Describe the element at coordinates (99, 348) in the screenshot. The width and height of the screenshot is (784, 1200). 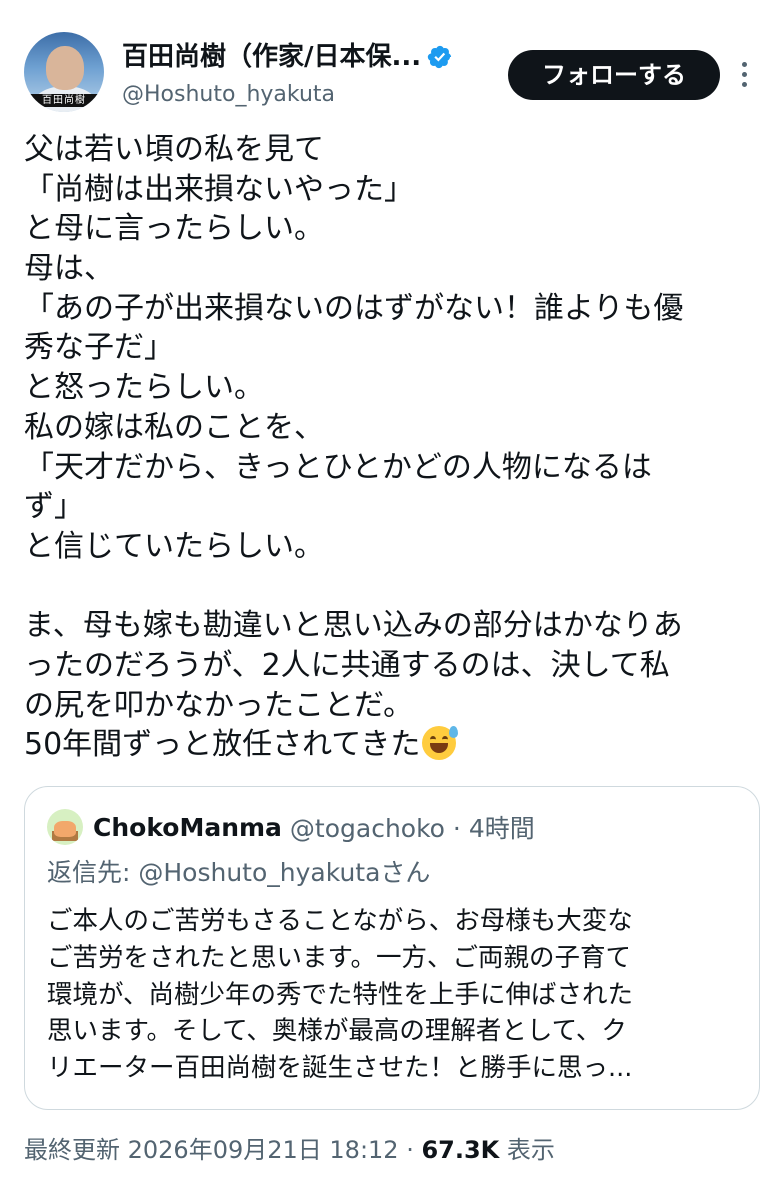
I see `tweet-text-line: 秀な子だ」` at that location.